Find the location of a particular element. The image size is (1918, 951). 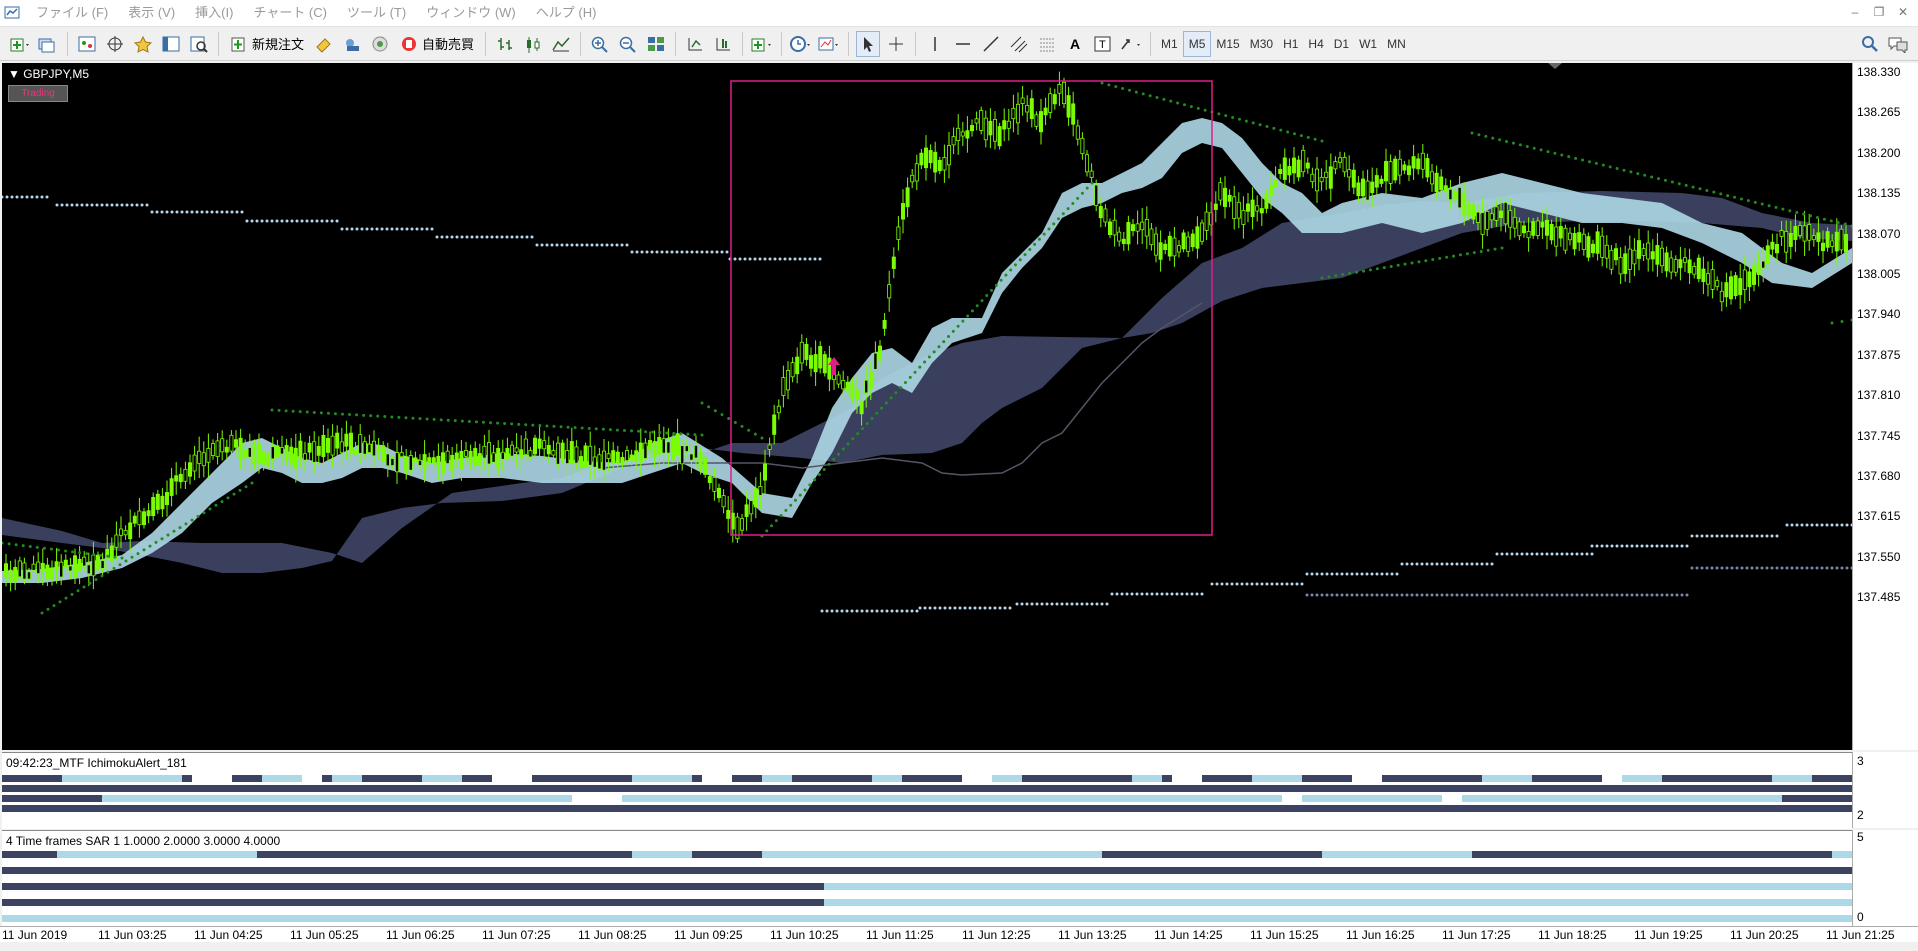

price-label: 137.680 is located at coordinates (1879, 476).